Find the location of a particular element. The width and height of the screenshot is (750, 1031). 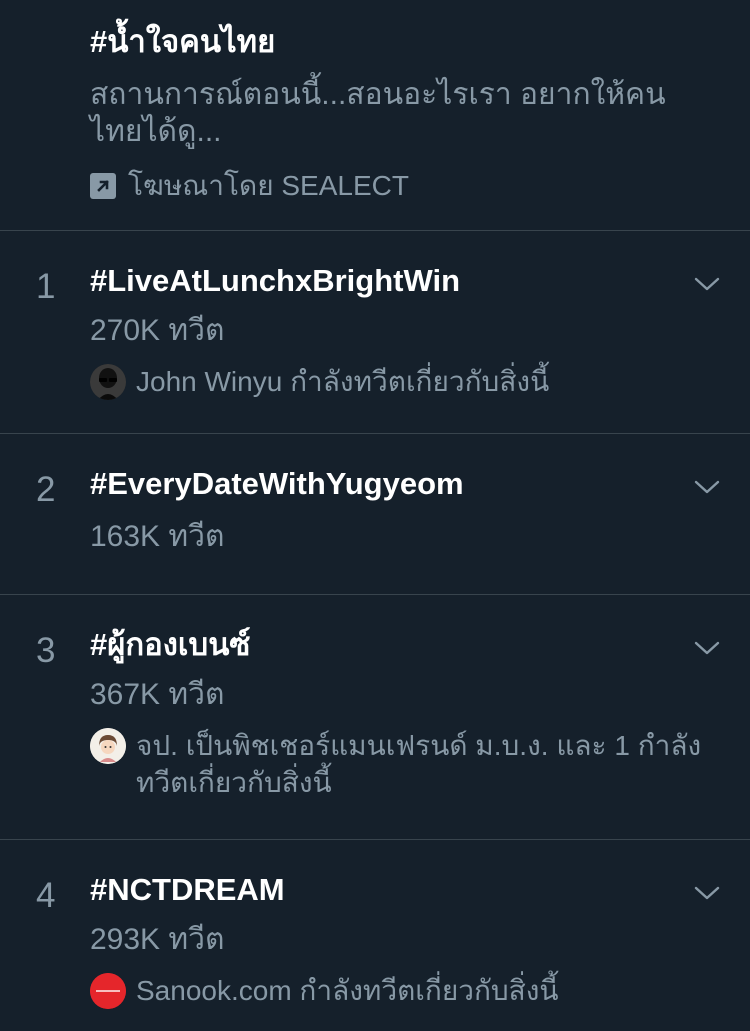

trend-title: #น้ำใจคนไทย is located at coordinates (183, 41).